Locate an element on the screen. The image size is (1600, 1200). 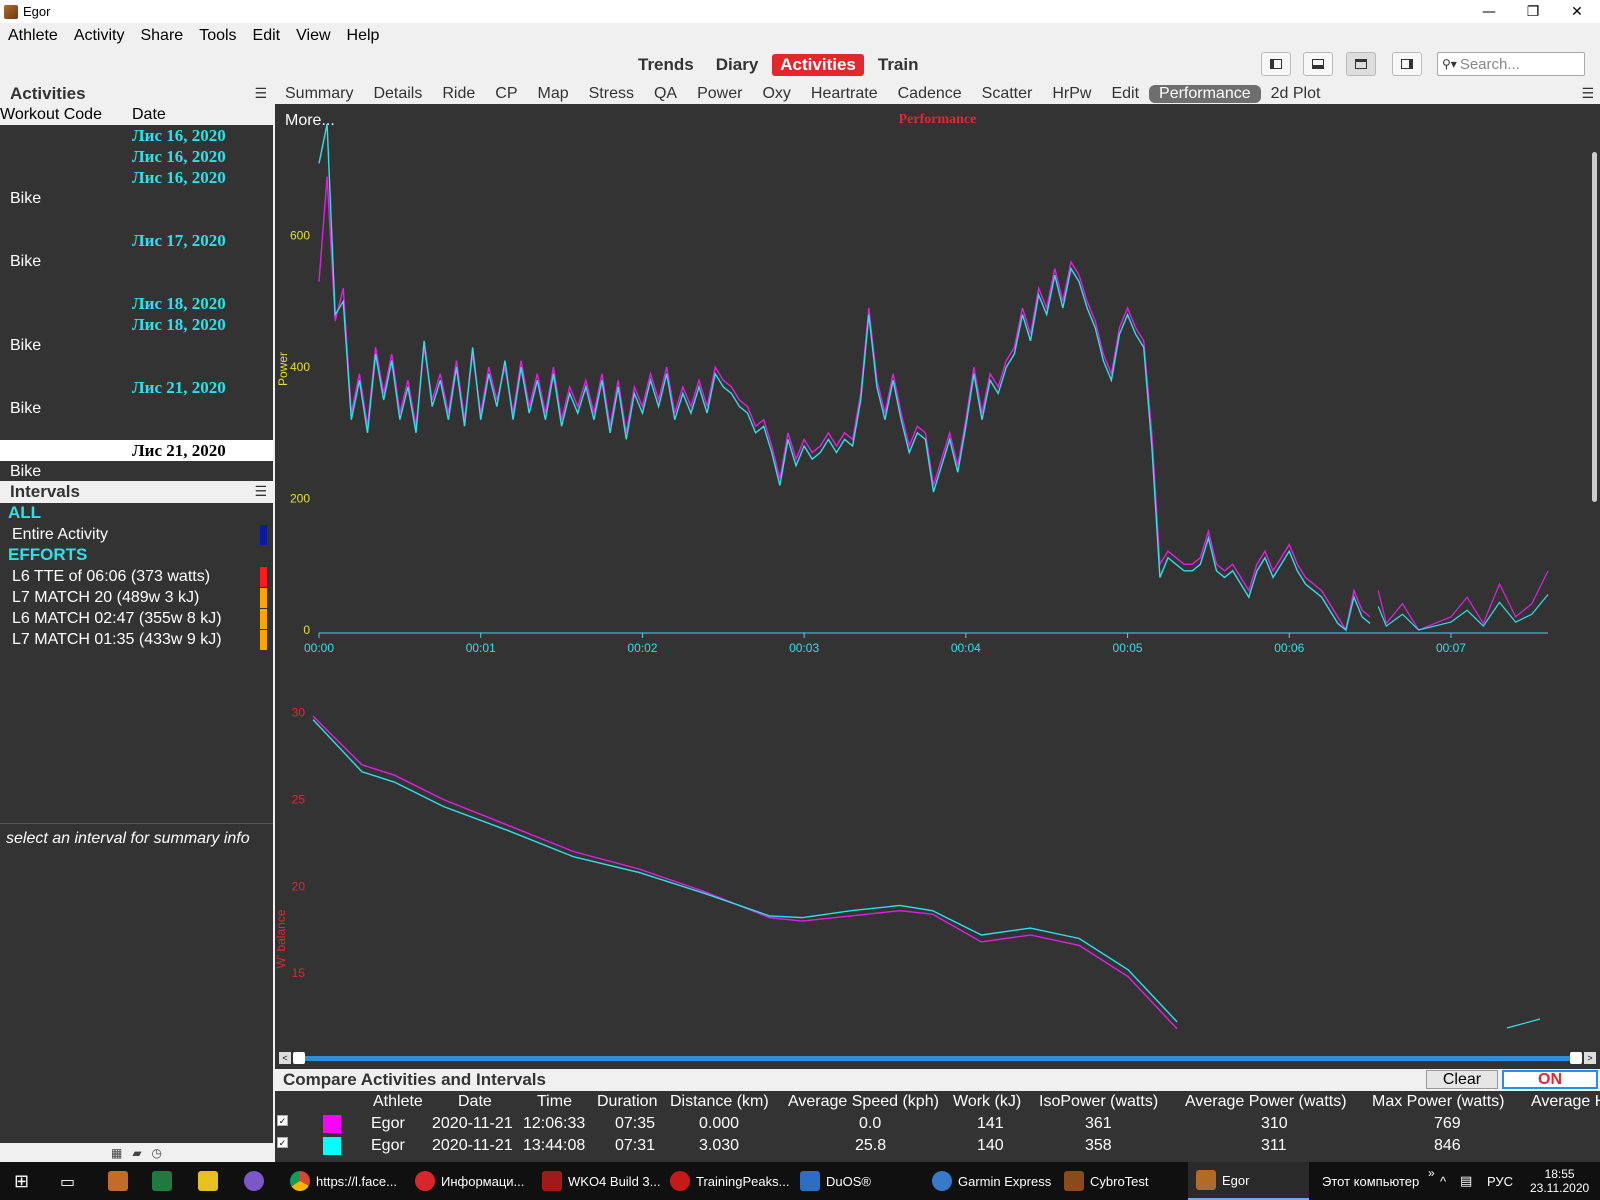
col-avg-power: Average Power (watts) is located at coordinates (1266, 1102).